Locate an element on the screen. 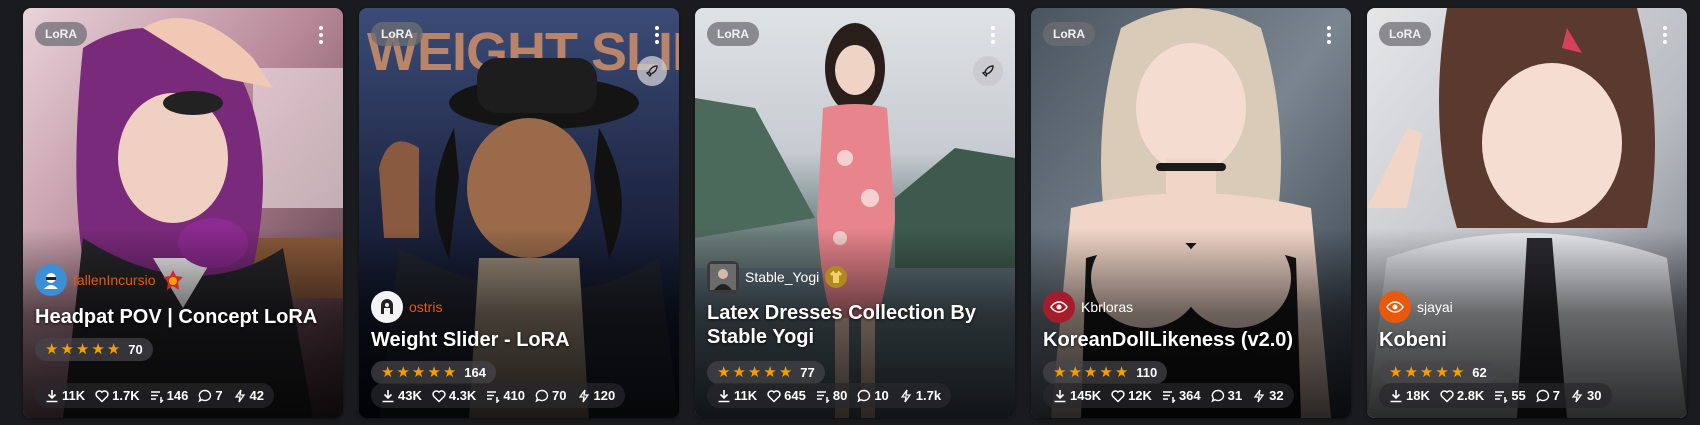 The width and height of the screenshot is (1700, 425). creator-name: Stable_Yogi is located at coordinates (782, 277).